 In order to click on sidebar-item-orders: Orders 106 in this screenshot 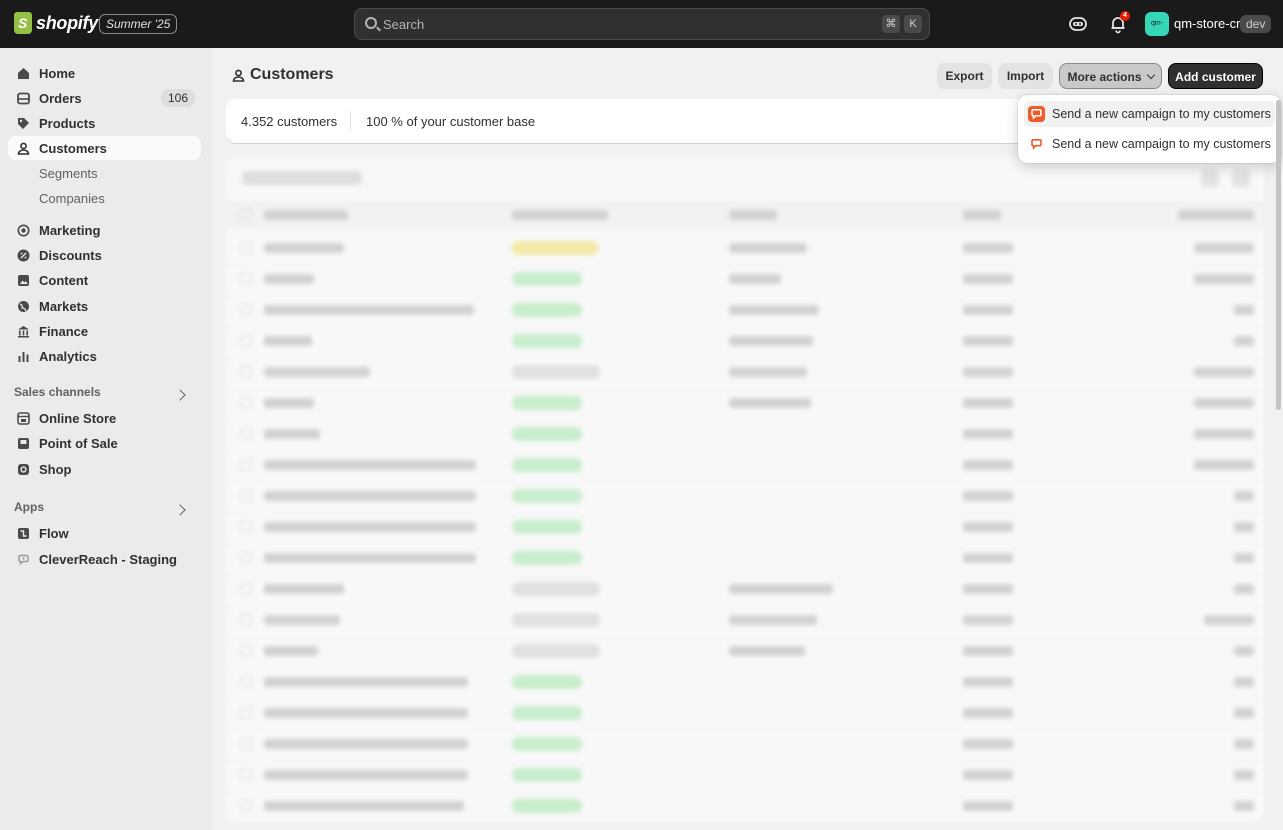, I will do `click(104, 98)`.